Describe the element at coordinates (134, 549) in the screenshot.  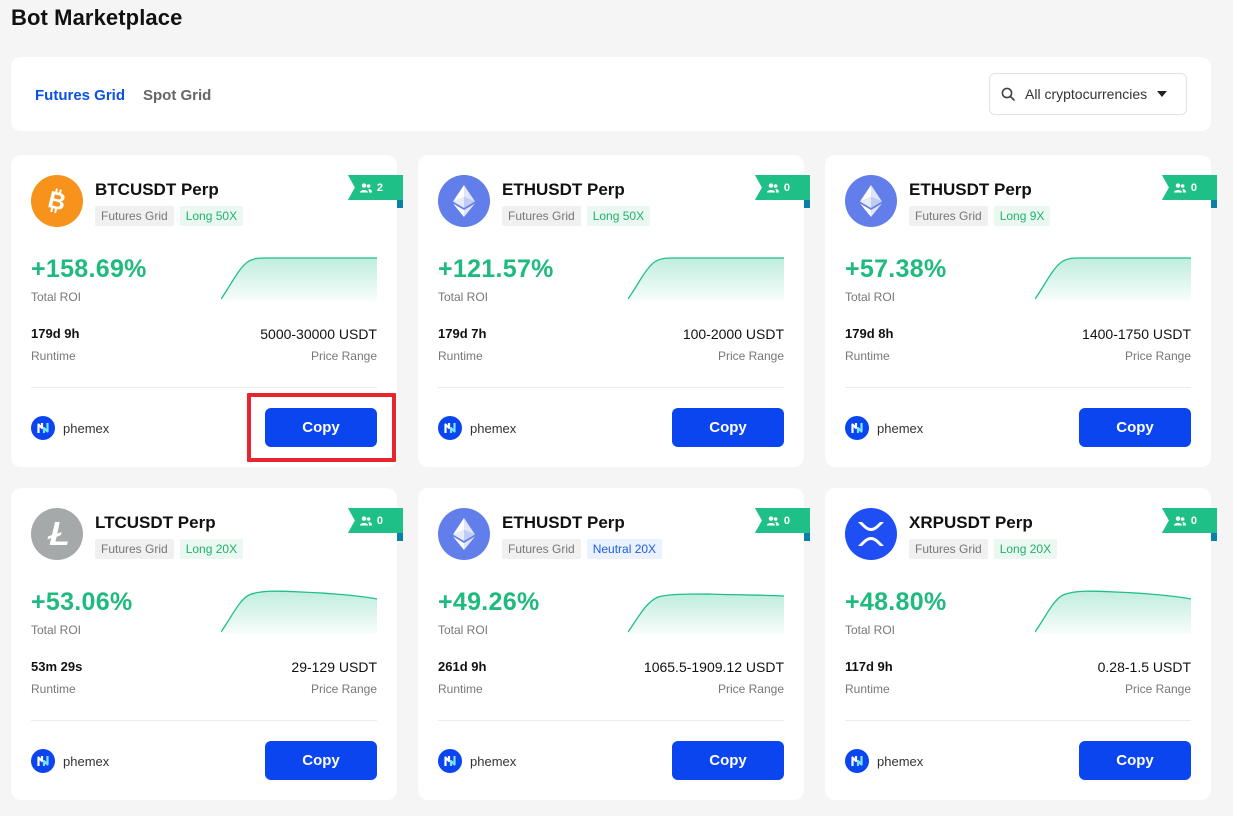
I see `strategy-tag: Futures Grid` at that location.